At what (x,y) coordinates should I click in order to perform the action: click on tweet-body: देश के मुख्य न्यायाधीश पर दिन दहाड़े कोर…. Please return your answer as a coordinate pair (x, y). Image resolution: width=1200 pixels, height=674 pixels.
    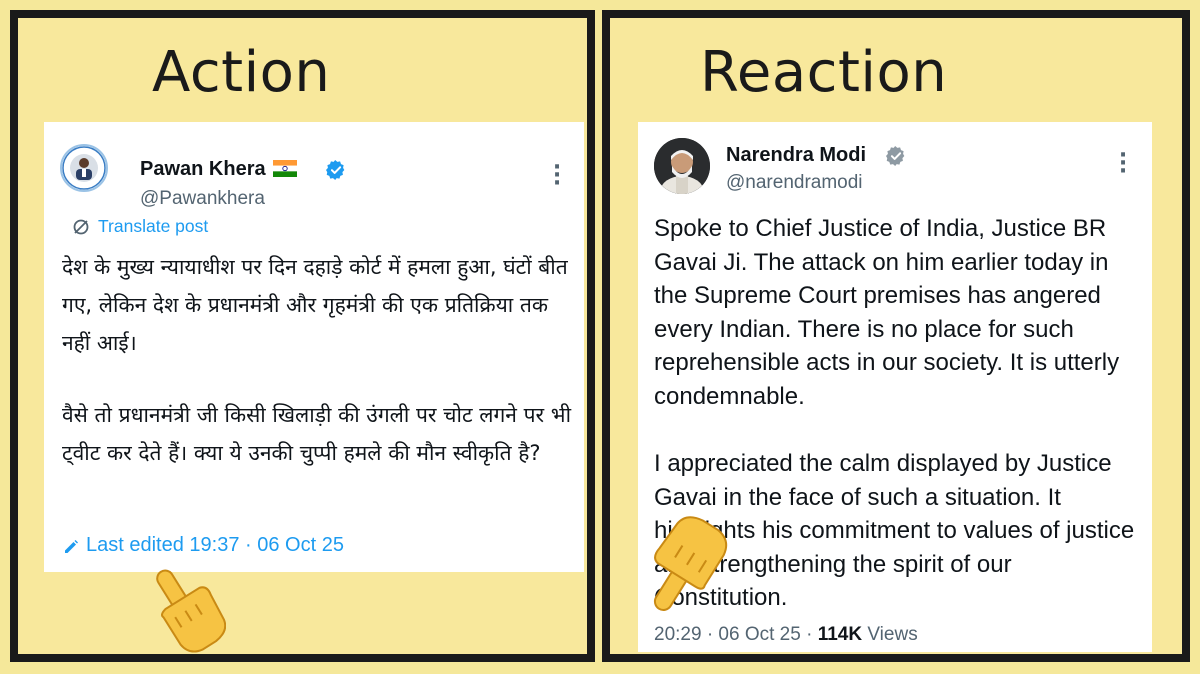
    Looking at the image, I should click on (318, 360).